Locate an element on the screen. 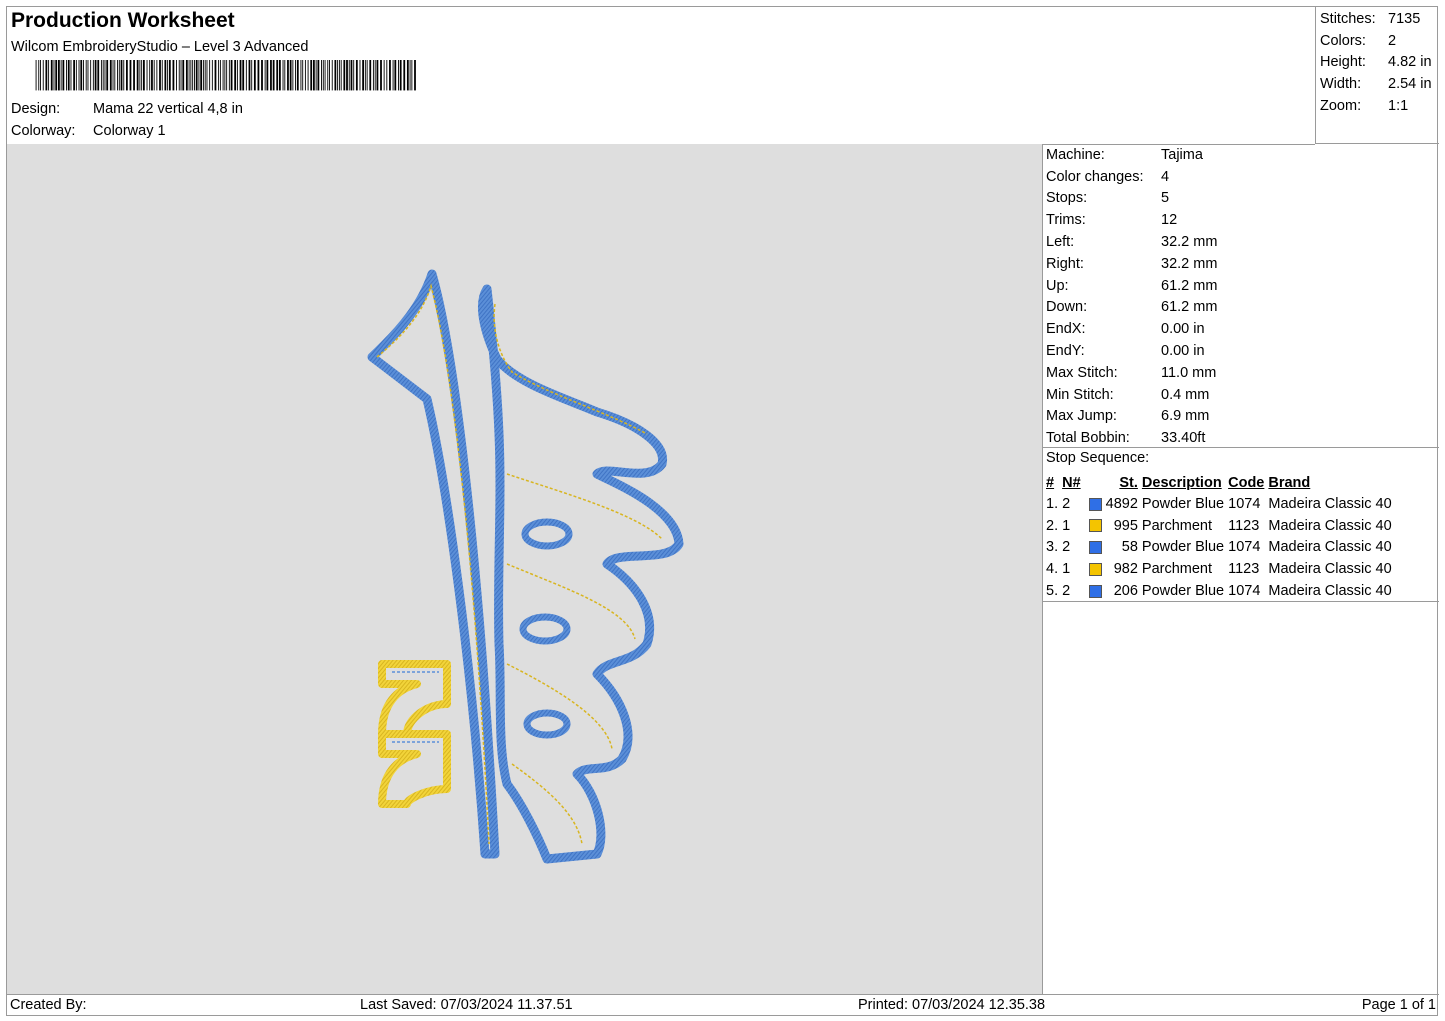 This screenshot has height=1021, width=1445. summary-key: Stitches: is located at coordinates (1348, 18).